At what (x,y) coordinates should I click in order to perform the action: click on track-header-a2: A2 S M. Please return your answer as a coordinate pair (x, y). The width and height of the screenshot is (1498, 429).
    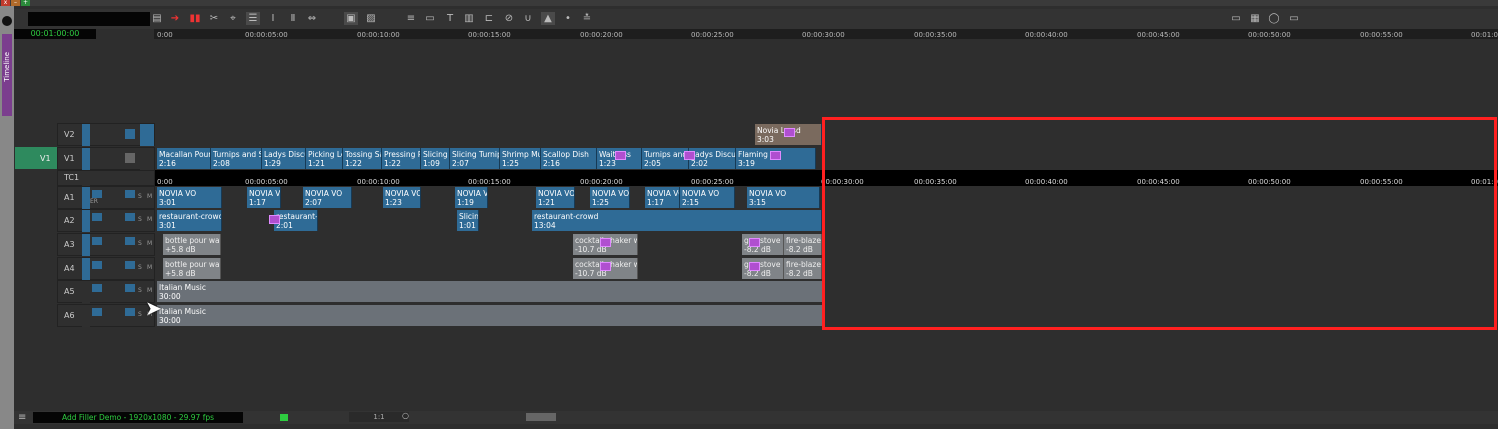
    Looking at the image, I should click on (106, 220).